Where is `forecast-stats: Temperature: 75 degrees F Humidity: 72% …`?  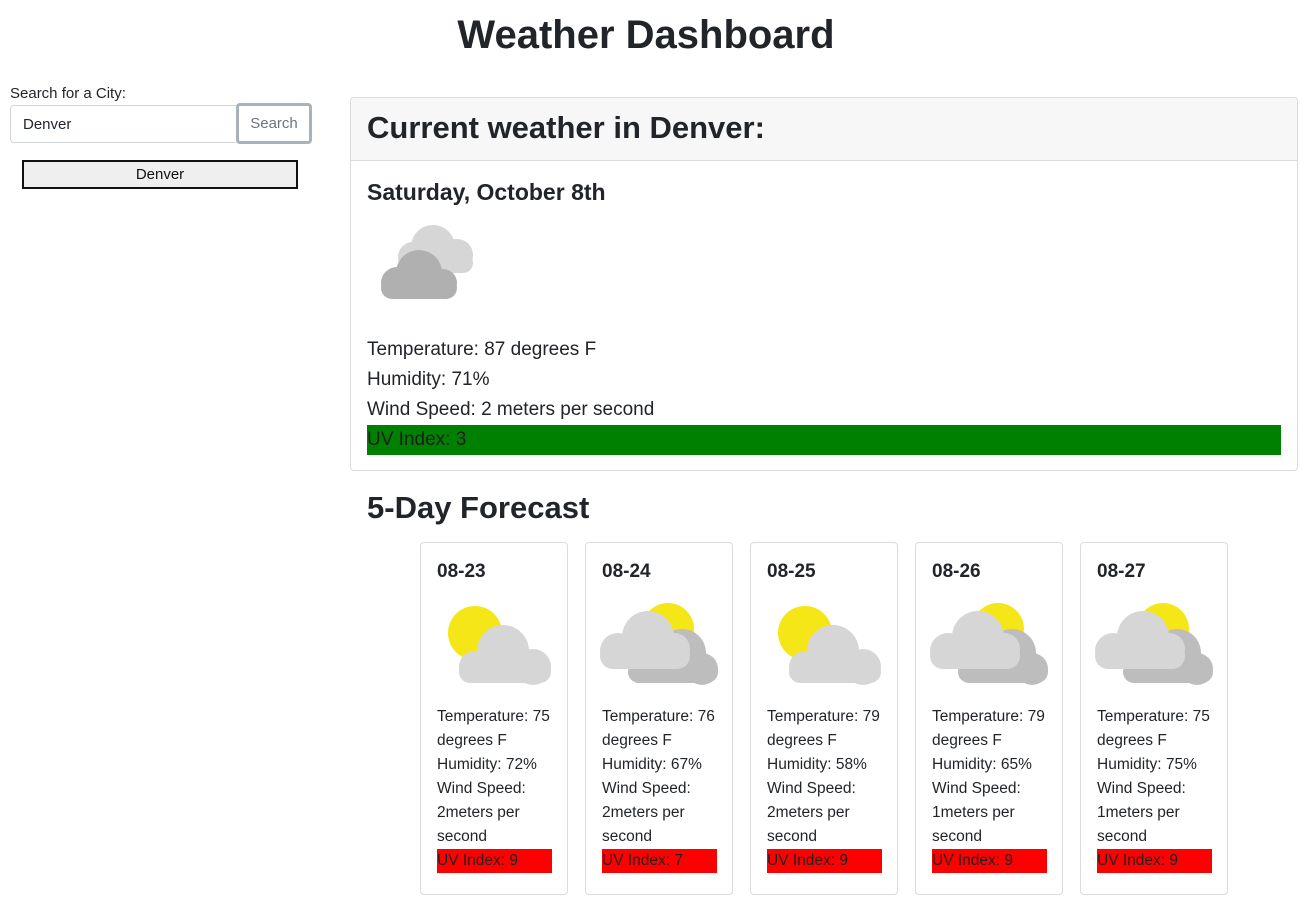
forecast-stats: Temperature: 75 degrees F Humidity: 72% … is located at coordinates (494, 789).